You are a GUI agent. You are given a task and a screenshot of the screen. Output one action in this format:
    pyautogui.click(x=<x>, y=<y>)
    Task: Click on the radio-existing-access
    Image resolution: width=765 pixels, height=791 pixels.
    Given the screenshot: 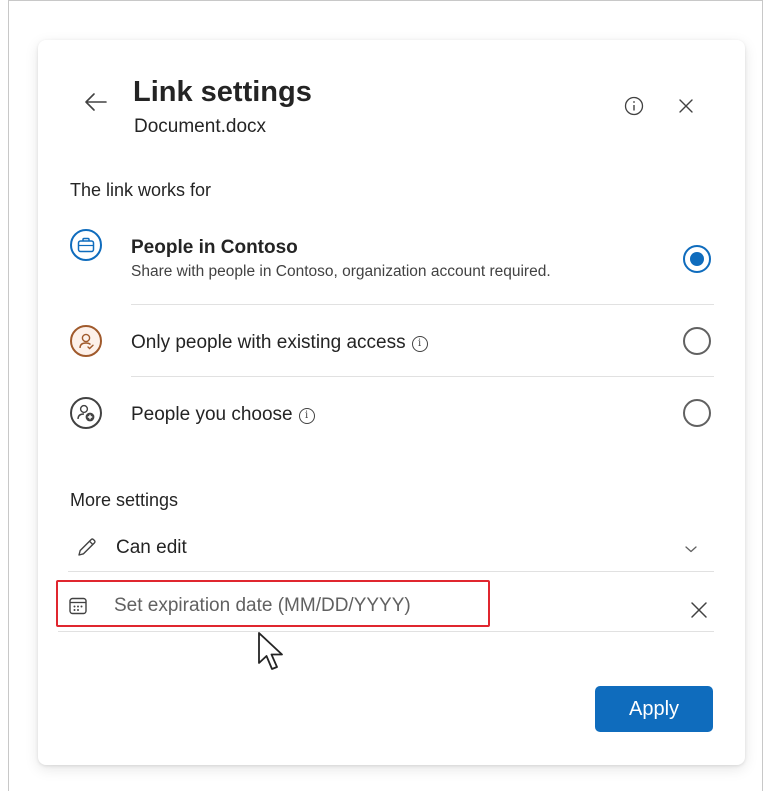 What is the action you would take?
    pyautogui.click(x=697, y=341)
    